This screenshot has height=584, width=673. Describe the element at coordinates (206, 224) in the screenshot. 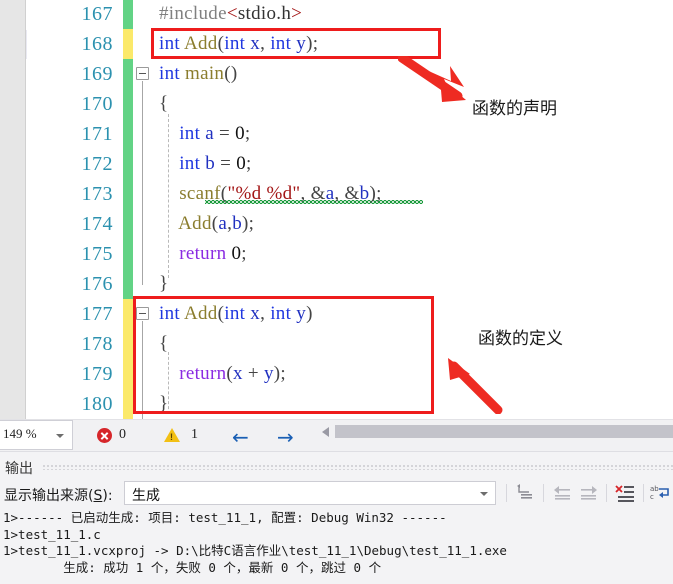

I see `code-line: Add(a,b);` at that location.